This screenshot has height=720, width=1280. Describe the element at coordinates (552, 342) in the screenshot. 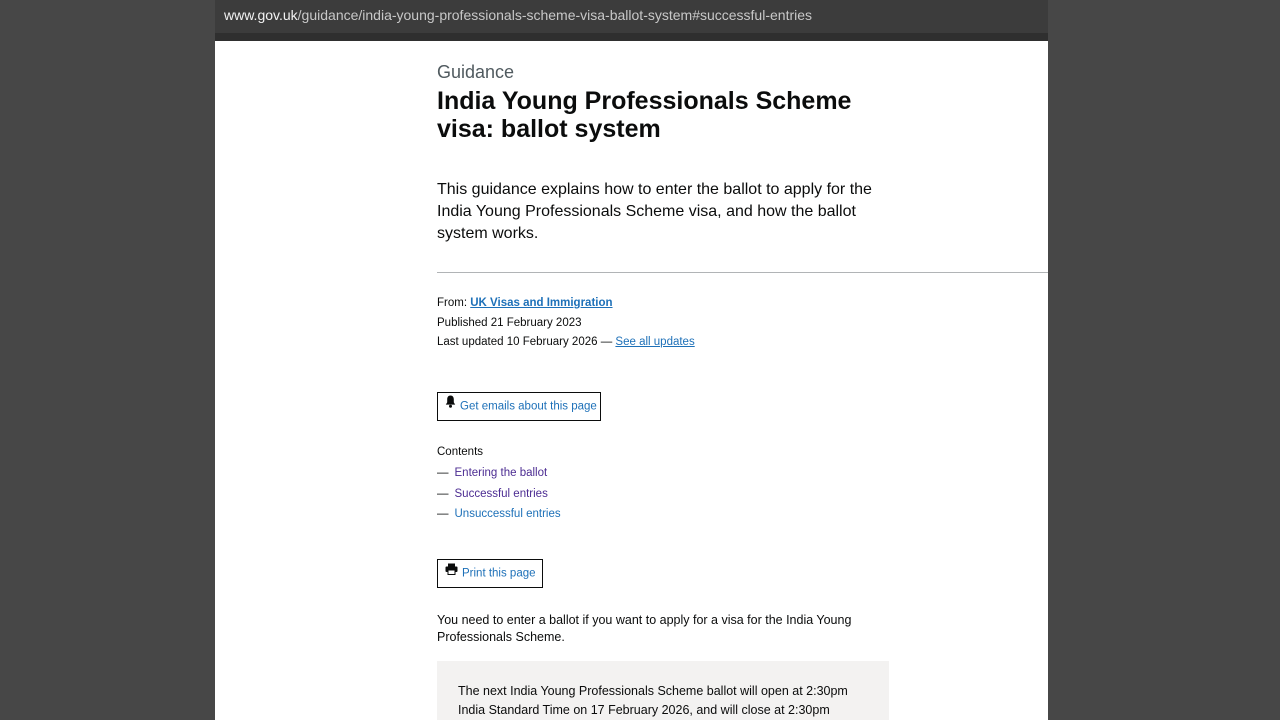

I see `updated-date: 10 February 2026` at that location.